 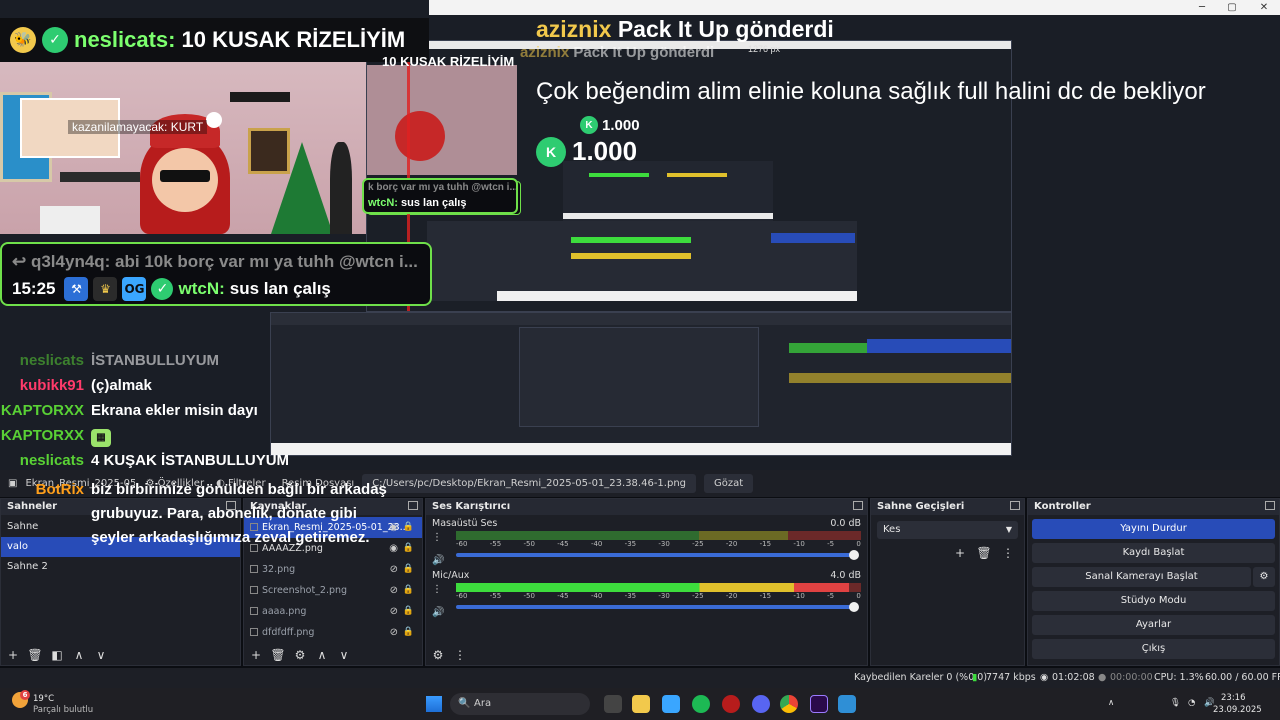 I want to click on source-tools: + 🗑 ⚙ ∧ ∨, so click(x=300, y=655).